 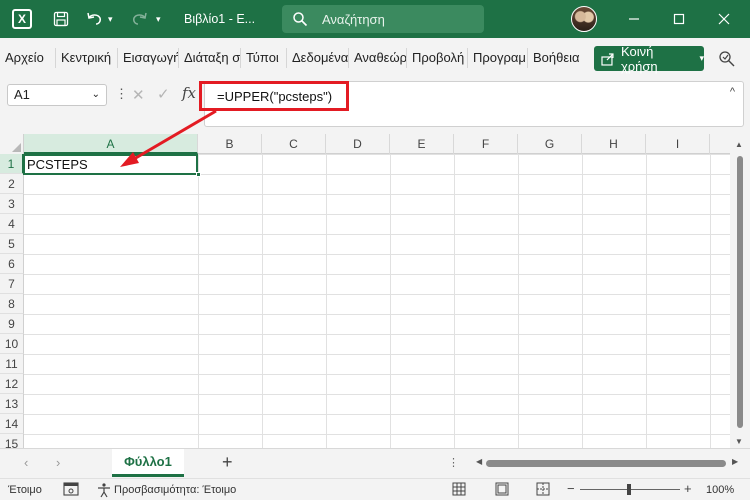 What do you see at coordinates (375, 489) in the screenshot?
I see `status-bar: Έτοιμο Προσβασιμότητα: Έτοιμο − + 100%` at bounding box center [375, 489].